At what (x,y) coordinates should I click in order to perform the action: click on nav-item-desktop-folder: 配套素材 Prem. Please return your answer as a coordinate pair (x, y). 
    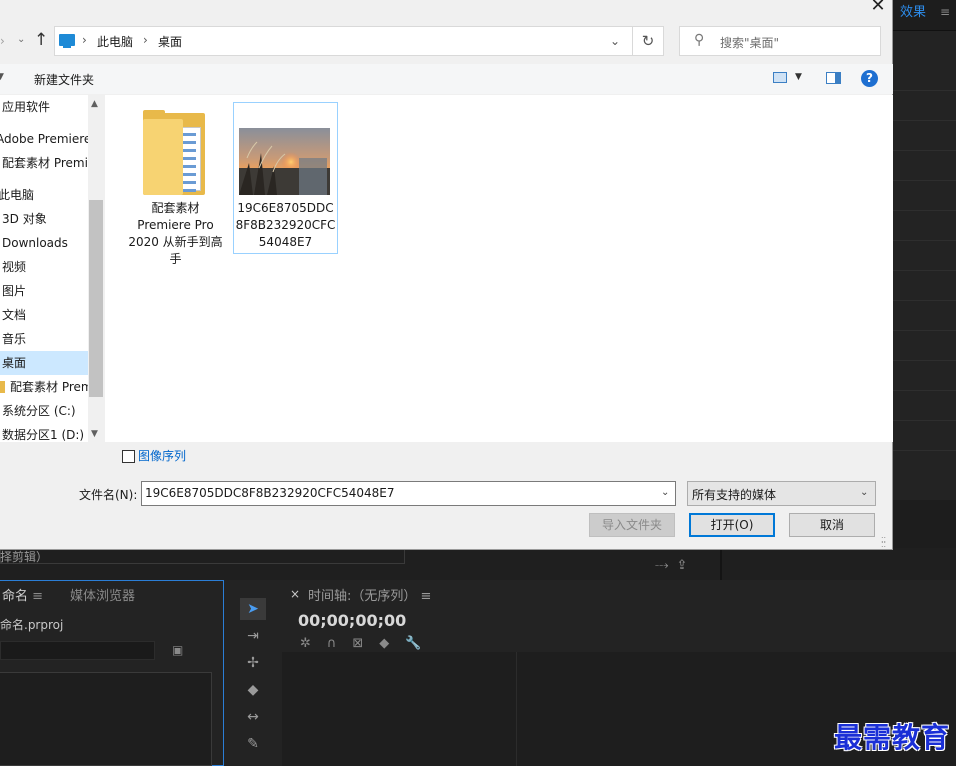
    Looking at the image, I should click on (44, 387).